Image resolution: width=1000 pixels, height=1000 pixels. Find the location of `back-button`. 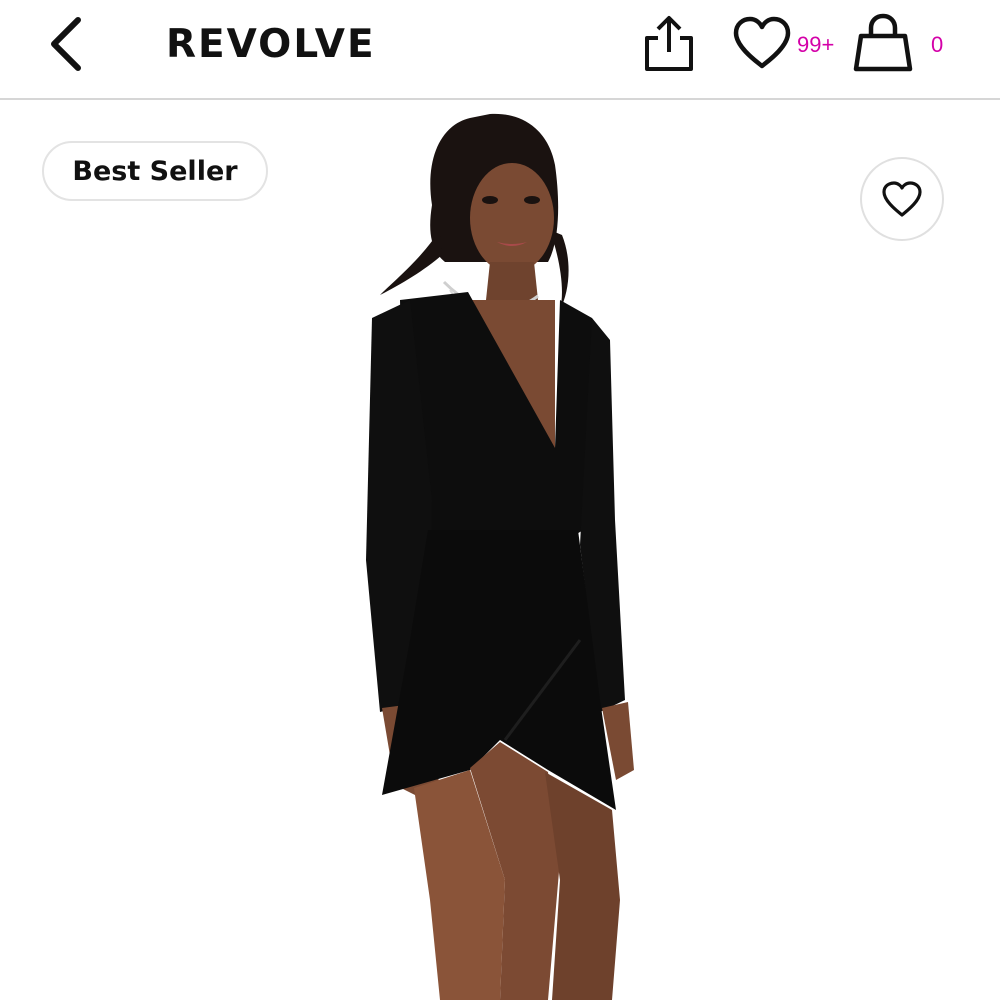

back-button is located at coordinates (67, 44).